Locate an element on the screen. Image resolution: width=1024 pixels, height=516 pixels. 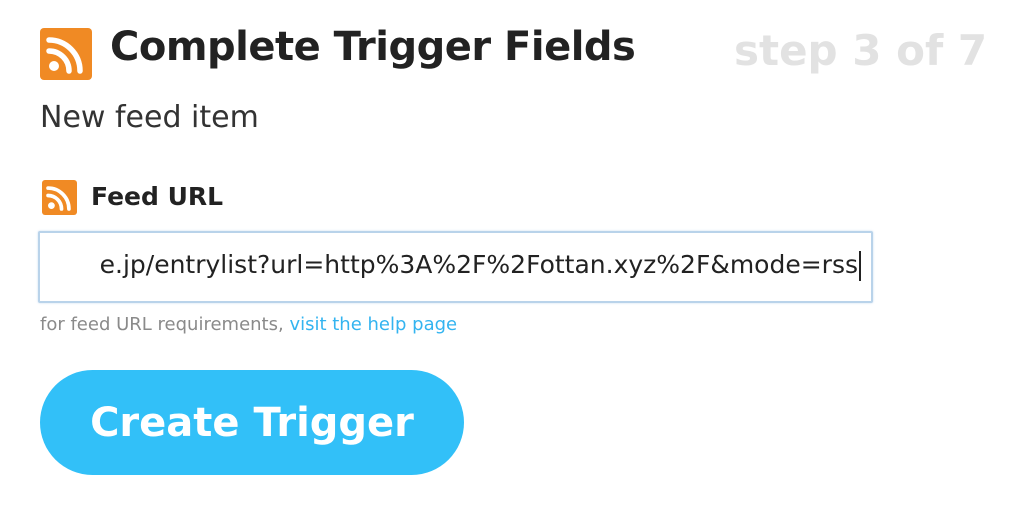
trigger-subtitle: New feed item is located at coordinates (149, 117).